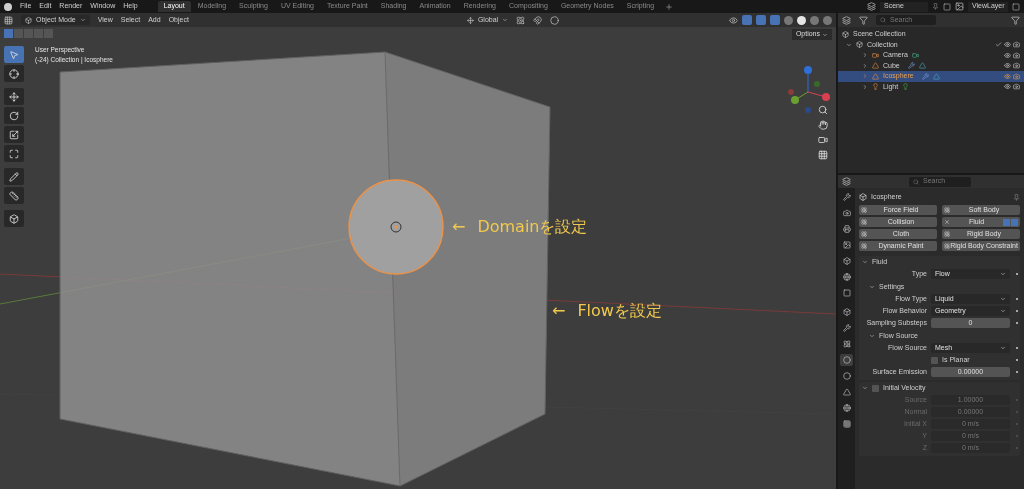  I want to click on checkbox, so click(934, 360).